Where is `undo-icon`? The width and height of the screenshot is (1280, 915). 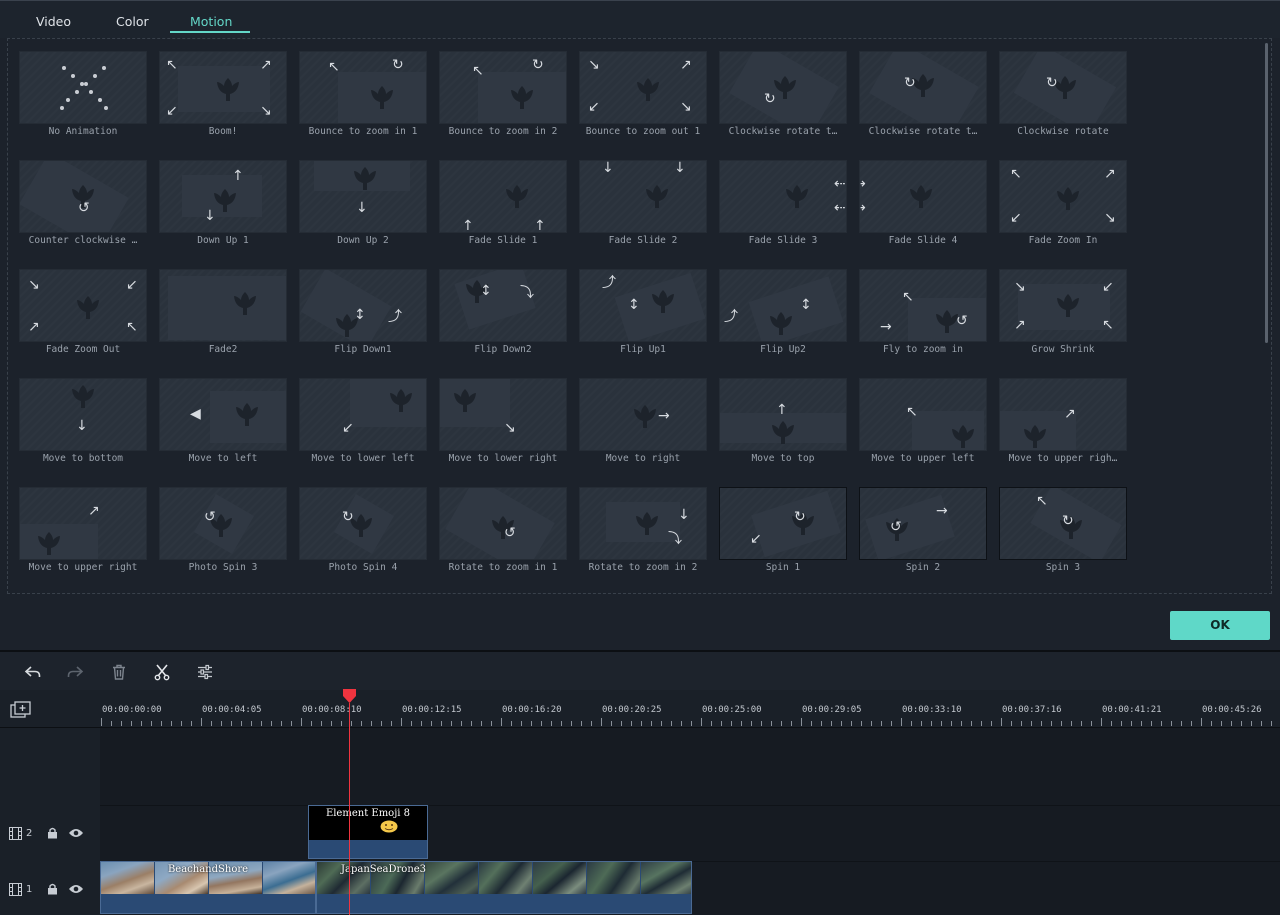
undo-icon is located at coordinates (33, 672).